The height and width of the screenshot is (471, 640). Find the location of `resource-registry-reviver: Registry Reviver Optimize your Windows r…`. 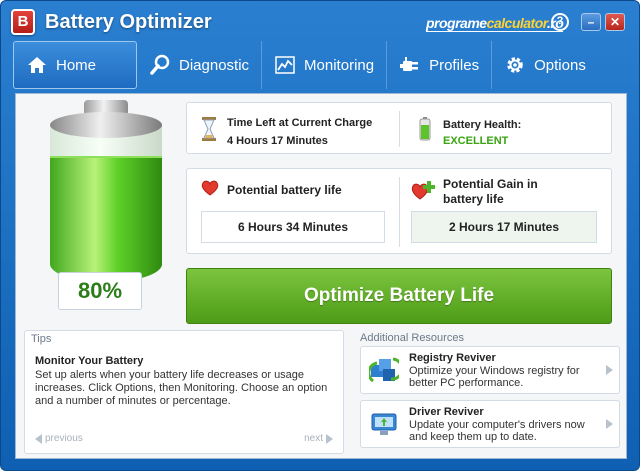

resource-registry-reviver: Registry Reviver Optimize your Windows r… is located at coordinates (490, 370).